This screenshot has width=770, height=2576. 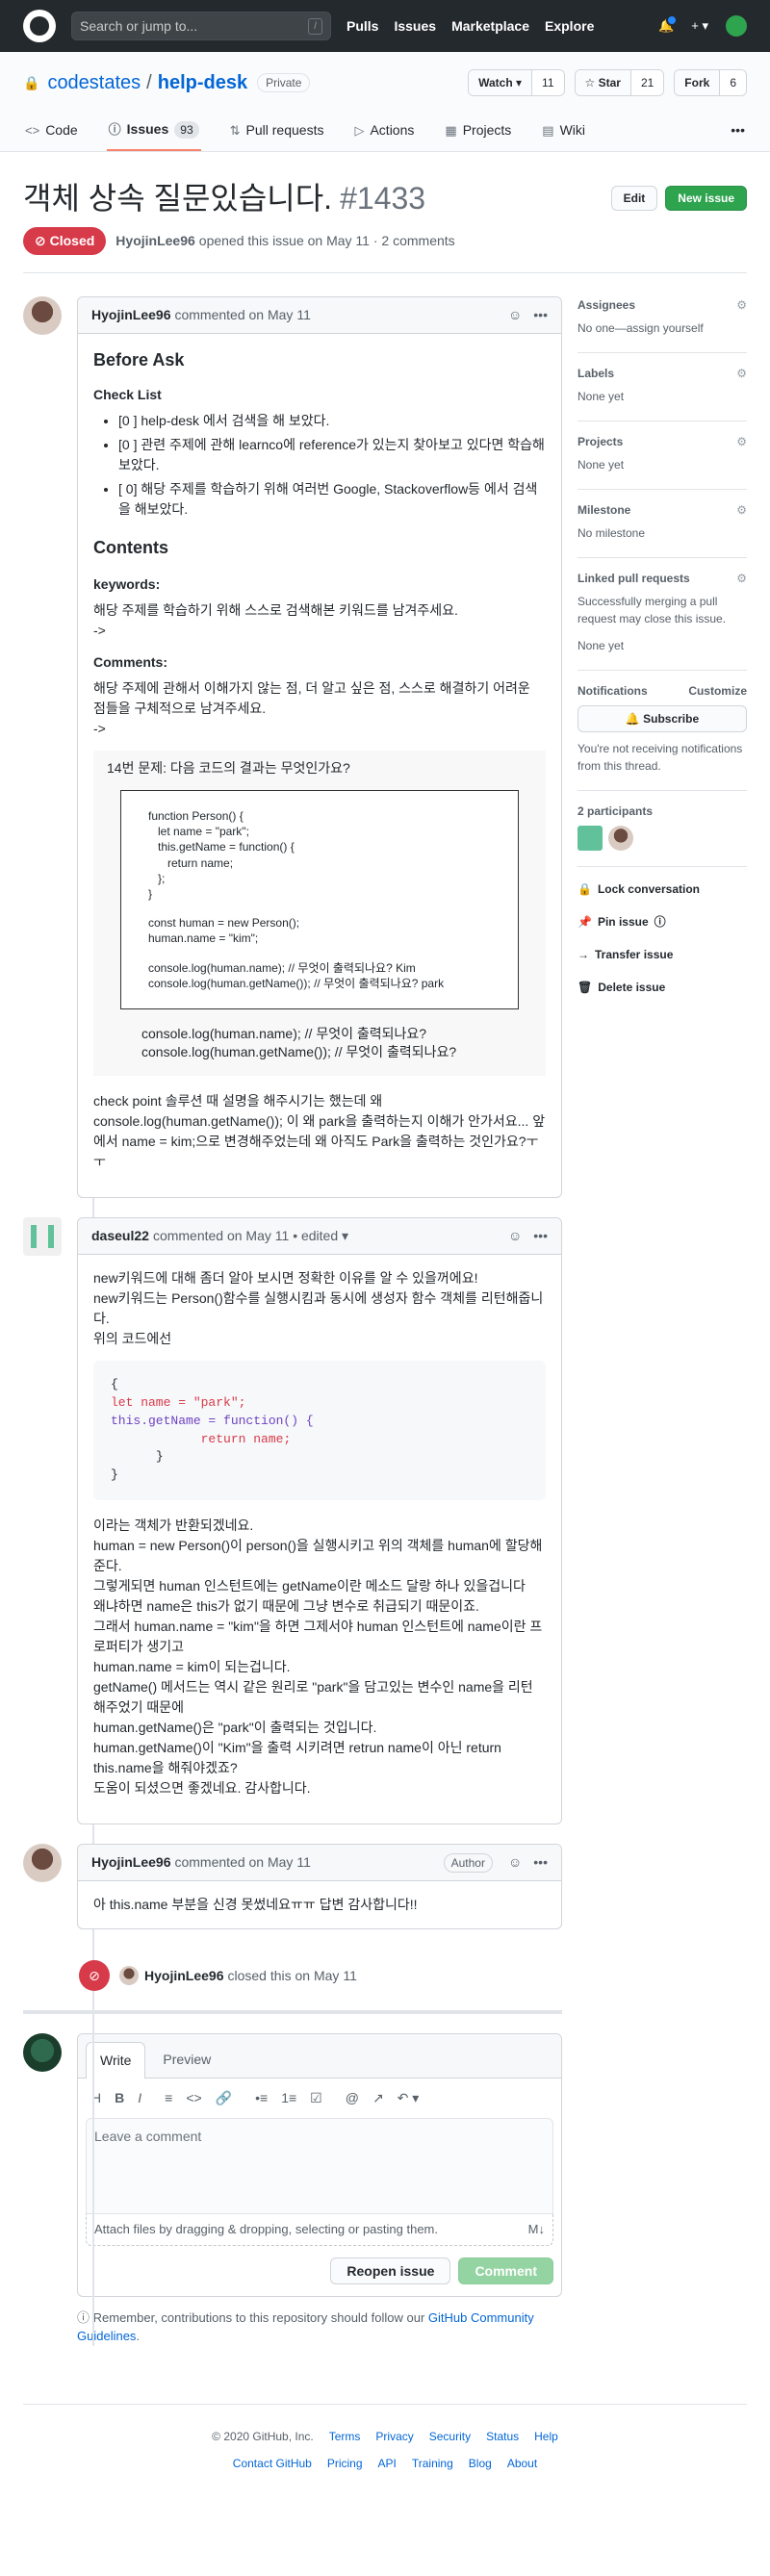 What do you see at coordinates (224, 923) in the screenshot?
I see `code-line: const human = new Person();` at bounding box center [224, 923].